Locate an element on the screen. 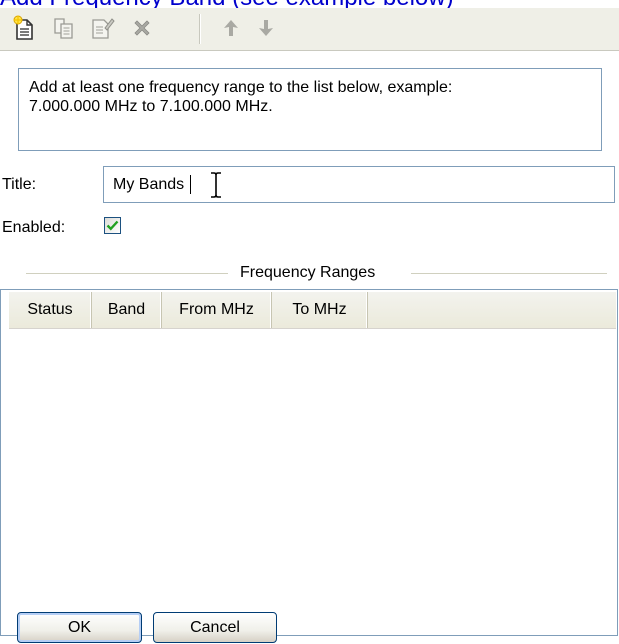  toolbar-separator is located at coordinates (200, 29).